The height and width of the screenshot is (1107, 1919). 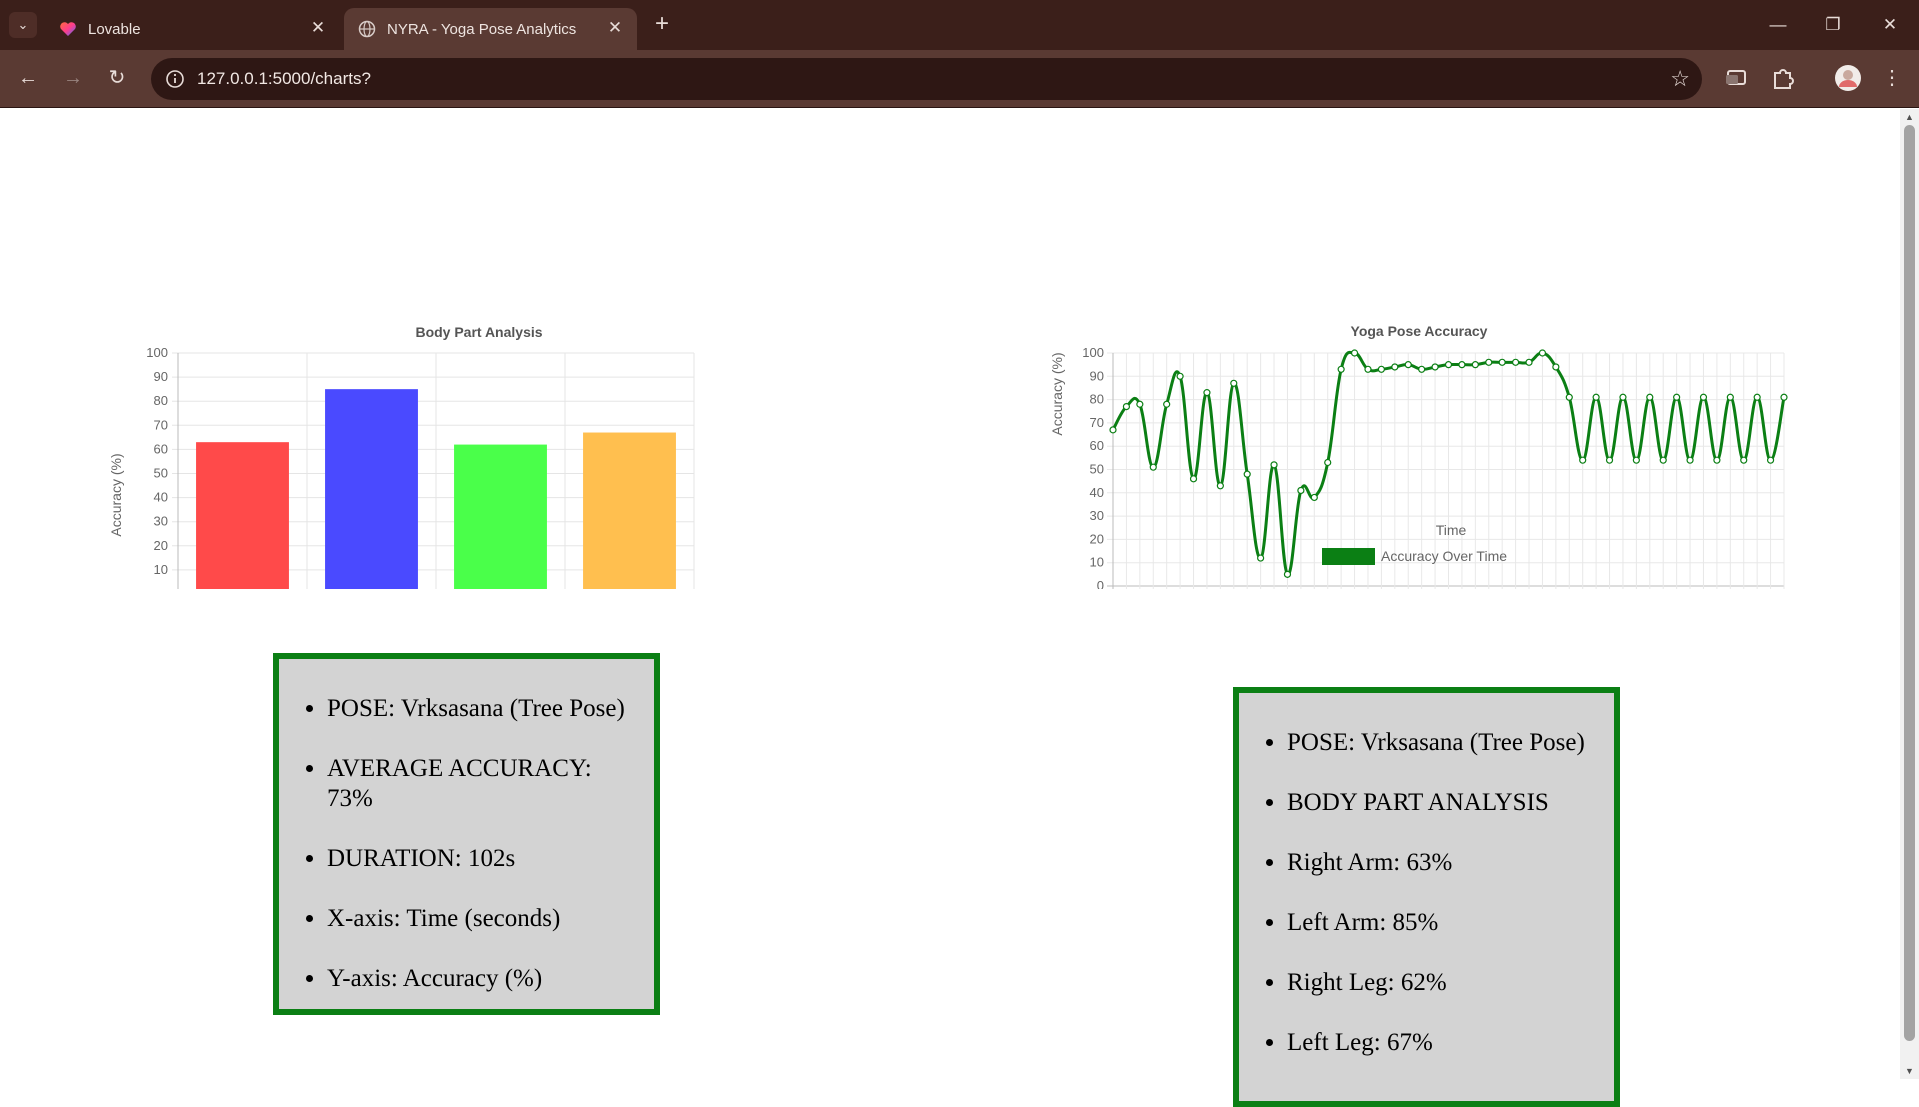 What do you see at coordinates (1443, 983) in the screenshot?
I see `summary-item: Right Leg: 62%` at bounding box center [1443, 983].